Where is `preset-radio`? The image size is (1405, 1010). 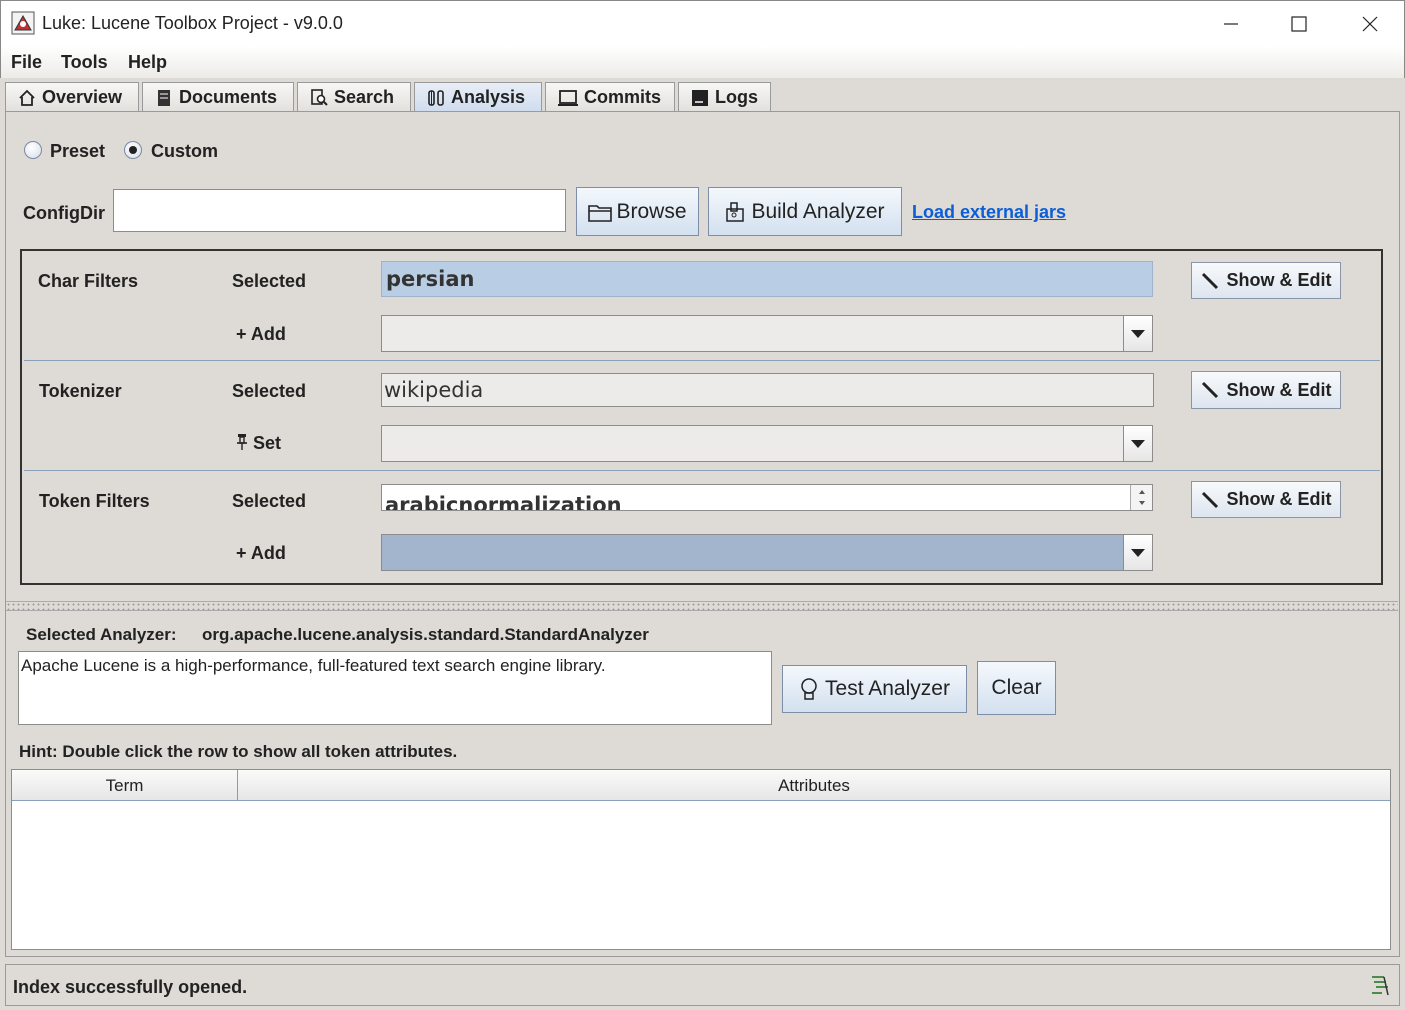
preset-radio is located at coordinates (33, 150).